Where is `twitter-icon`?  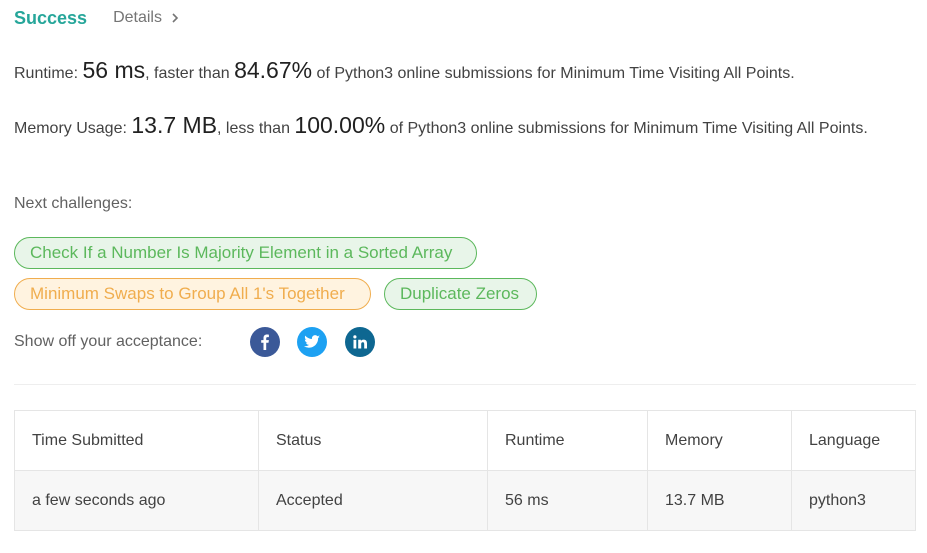 twitter-icon is located at coordinates (312, 342).